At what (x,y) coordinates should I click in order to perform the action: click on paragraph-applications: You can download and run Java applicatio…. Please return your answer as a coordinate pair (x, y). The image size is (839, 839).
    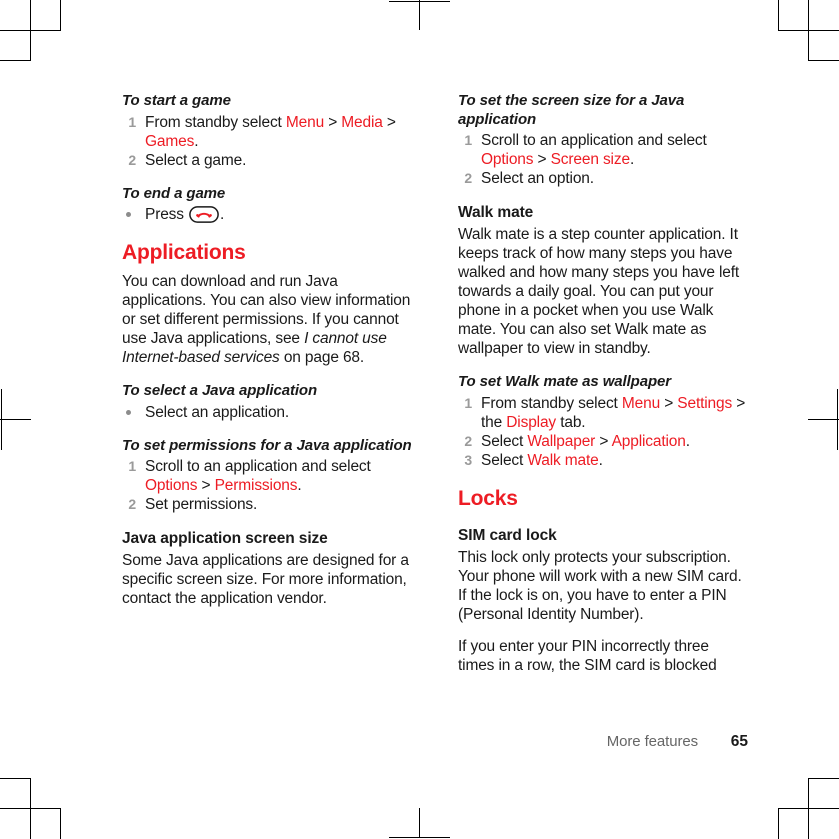
    Looking at the image, I should click on (267, 319).